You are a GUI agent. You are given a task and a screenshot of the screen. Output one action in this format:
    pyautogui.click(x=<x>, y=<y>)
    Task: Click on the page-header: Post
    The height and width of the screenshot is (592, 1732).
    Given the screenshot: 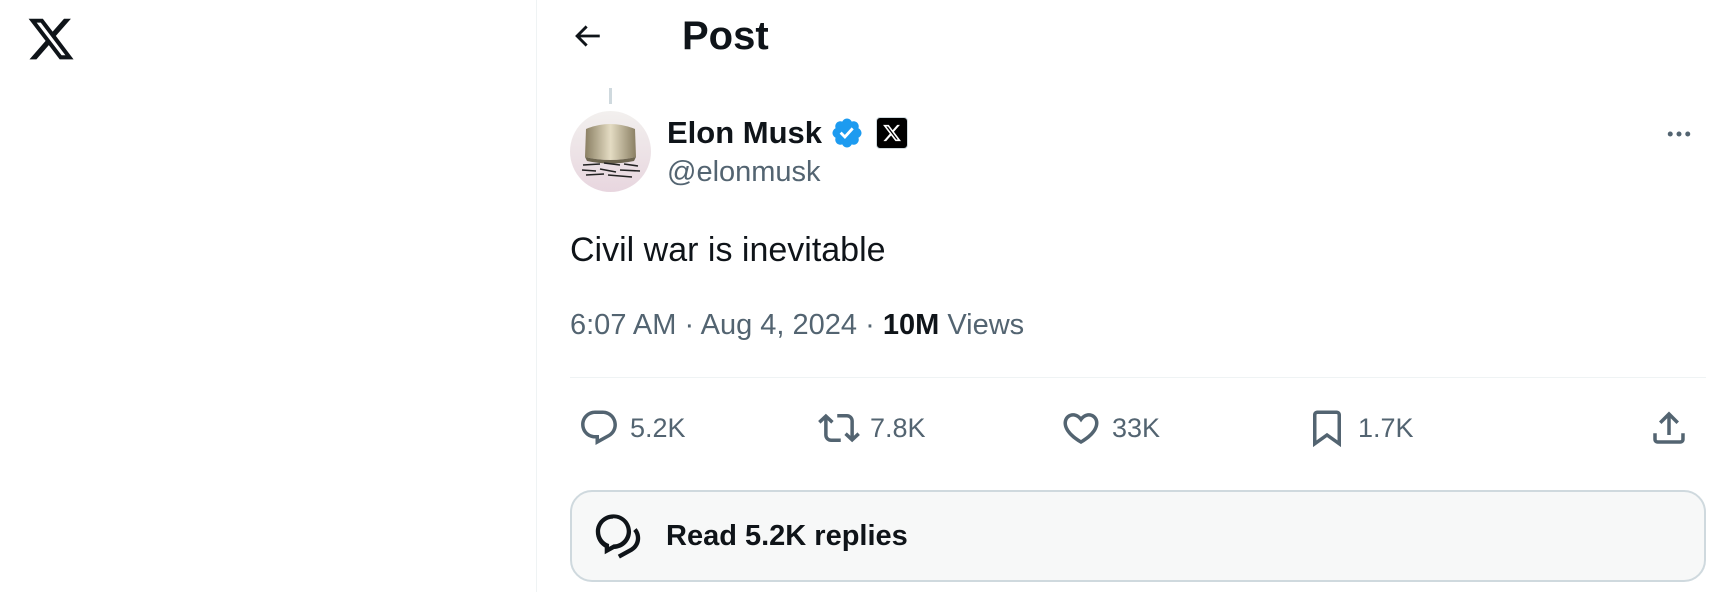 What is the action you would take?
    pyautogui.click(x=1134, y=36)
    